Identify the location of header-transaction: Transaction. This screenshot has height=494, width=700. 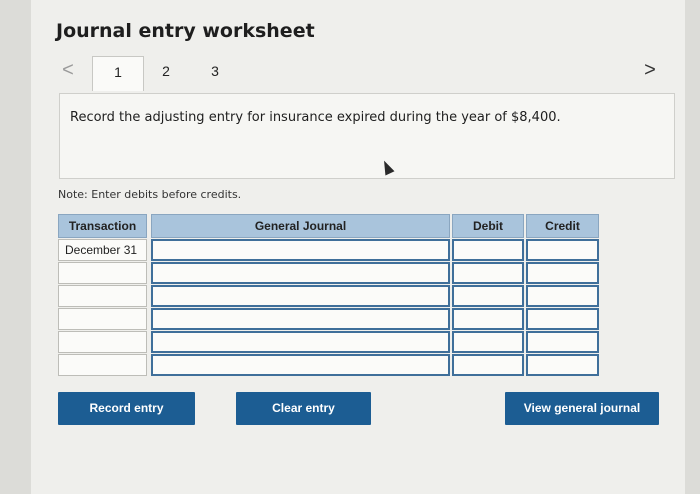
(102, 226).